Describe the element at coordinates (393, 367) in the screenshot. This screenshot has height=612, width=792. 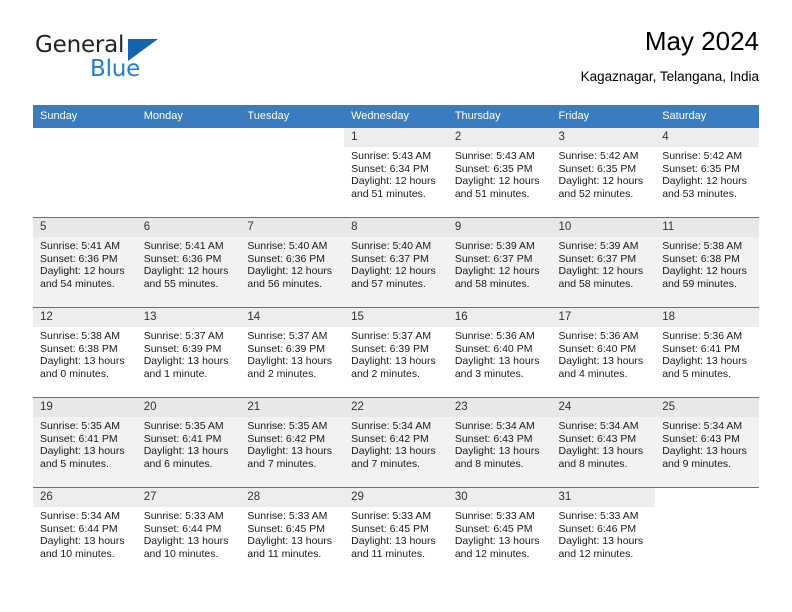
I see `daylight-text: Daylight: 13 hours and 2 minutes.` at that location.